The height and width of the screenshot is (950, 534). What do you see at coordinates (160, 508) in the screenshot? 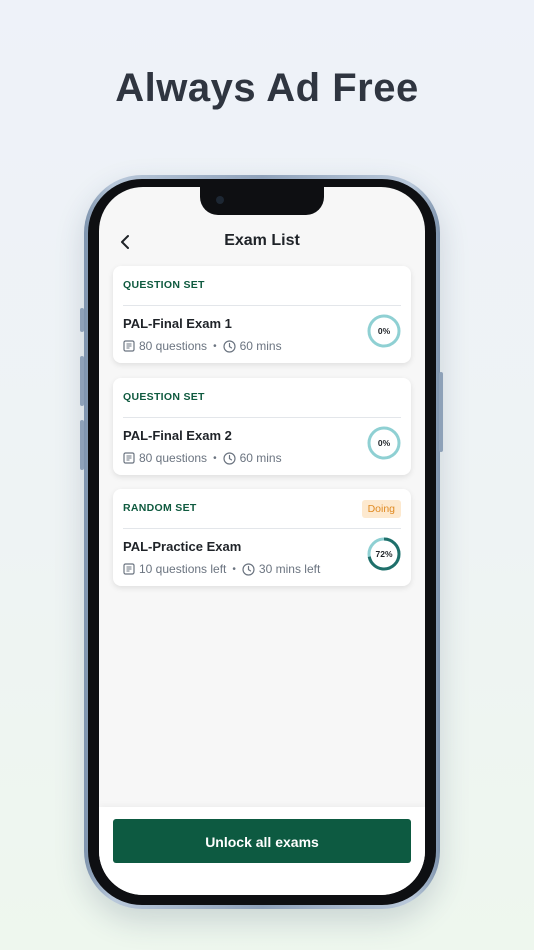
I see `exam-type-label: RANDOM SET` at bounding box center [160, 508].